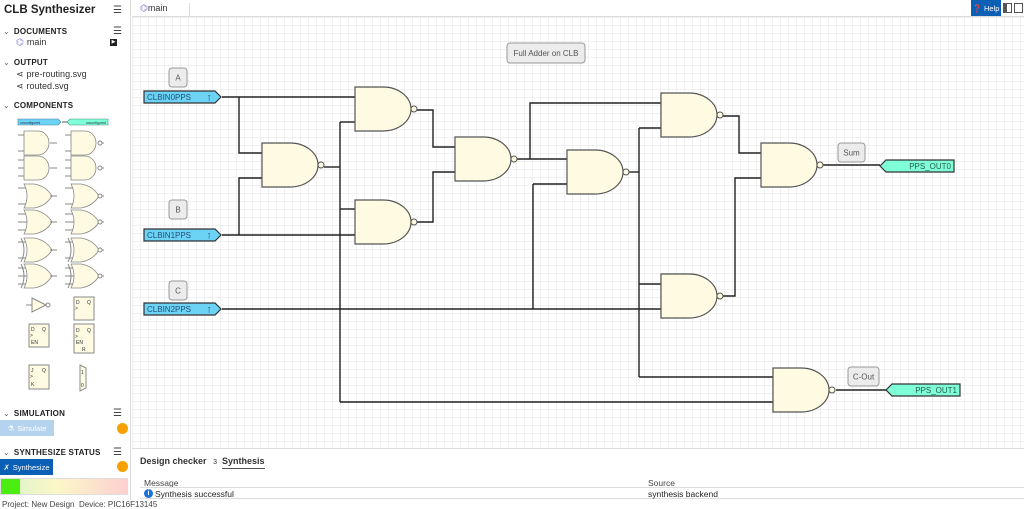 This screenshot has height=509, width=1024. What do you see at coordinates (215, 462) in the screenshot?
I see `issue-count-badge: 3` at bounding box center [215, 462].